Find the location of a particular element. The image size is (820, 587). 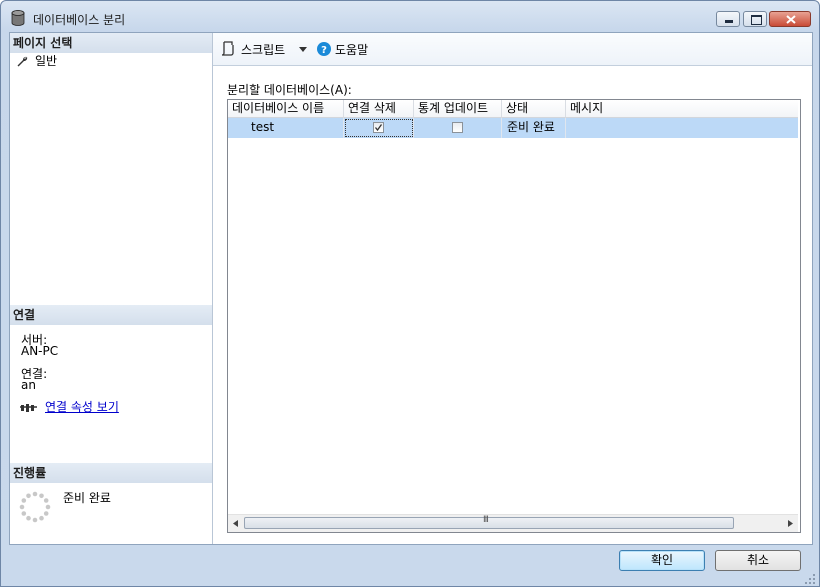

update-statistics-checkbox is located at coordinates (457, 127).